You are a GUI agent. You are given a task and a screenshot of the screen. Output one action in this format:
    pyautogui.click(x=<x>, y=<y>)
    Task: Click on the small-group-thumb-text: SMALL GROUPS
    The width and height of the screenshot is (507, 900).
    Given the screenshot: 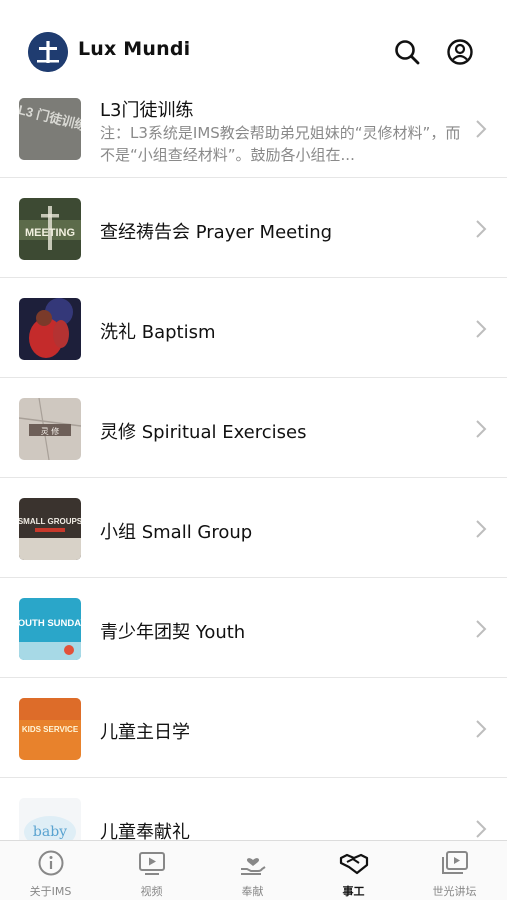 What is the action you would take?
    pyautogui.click(x=50, y=521)
    